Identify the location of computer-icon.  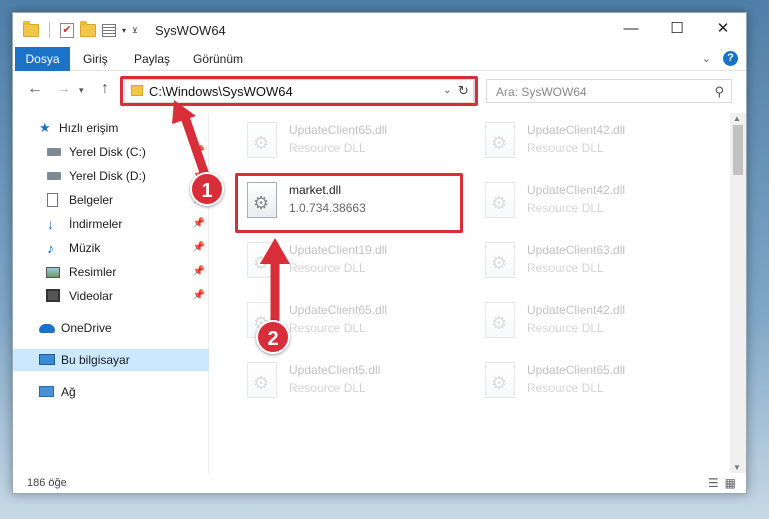
(47, 359).